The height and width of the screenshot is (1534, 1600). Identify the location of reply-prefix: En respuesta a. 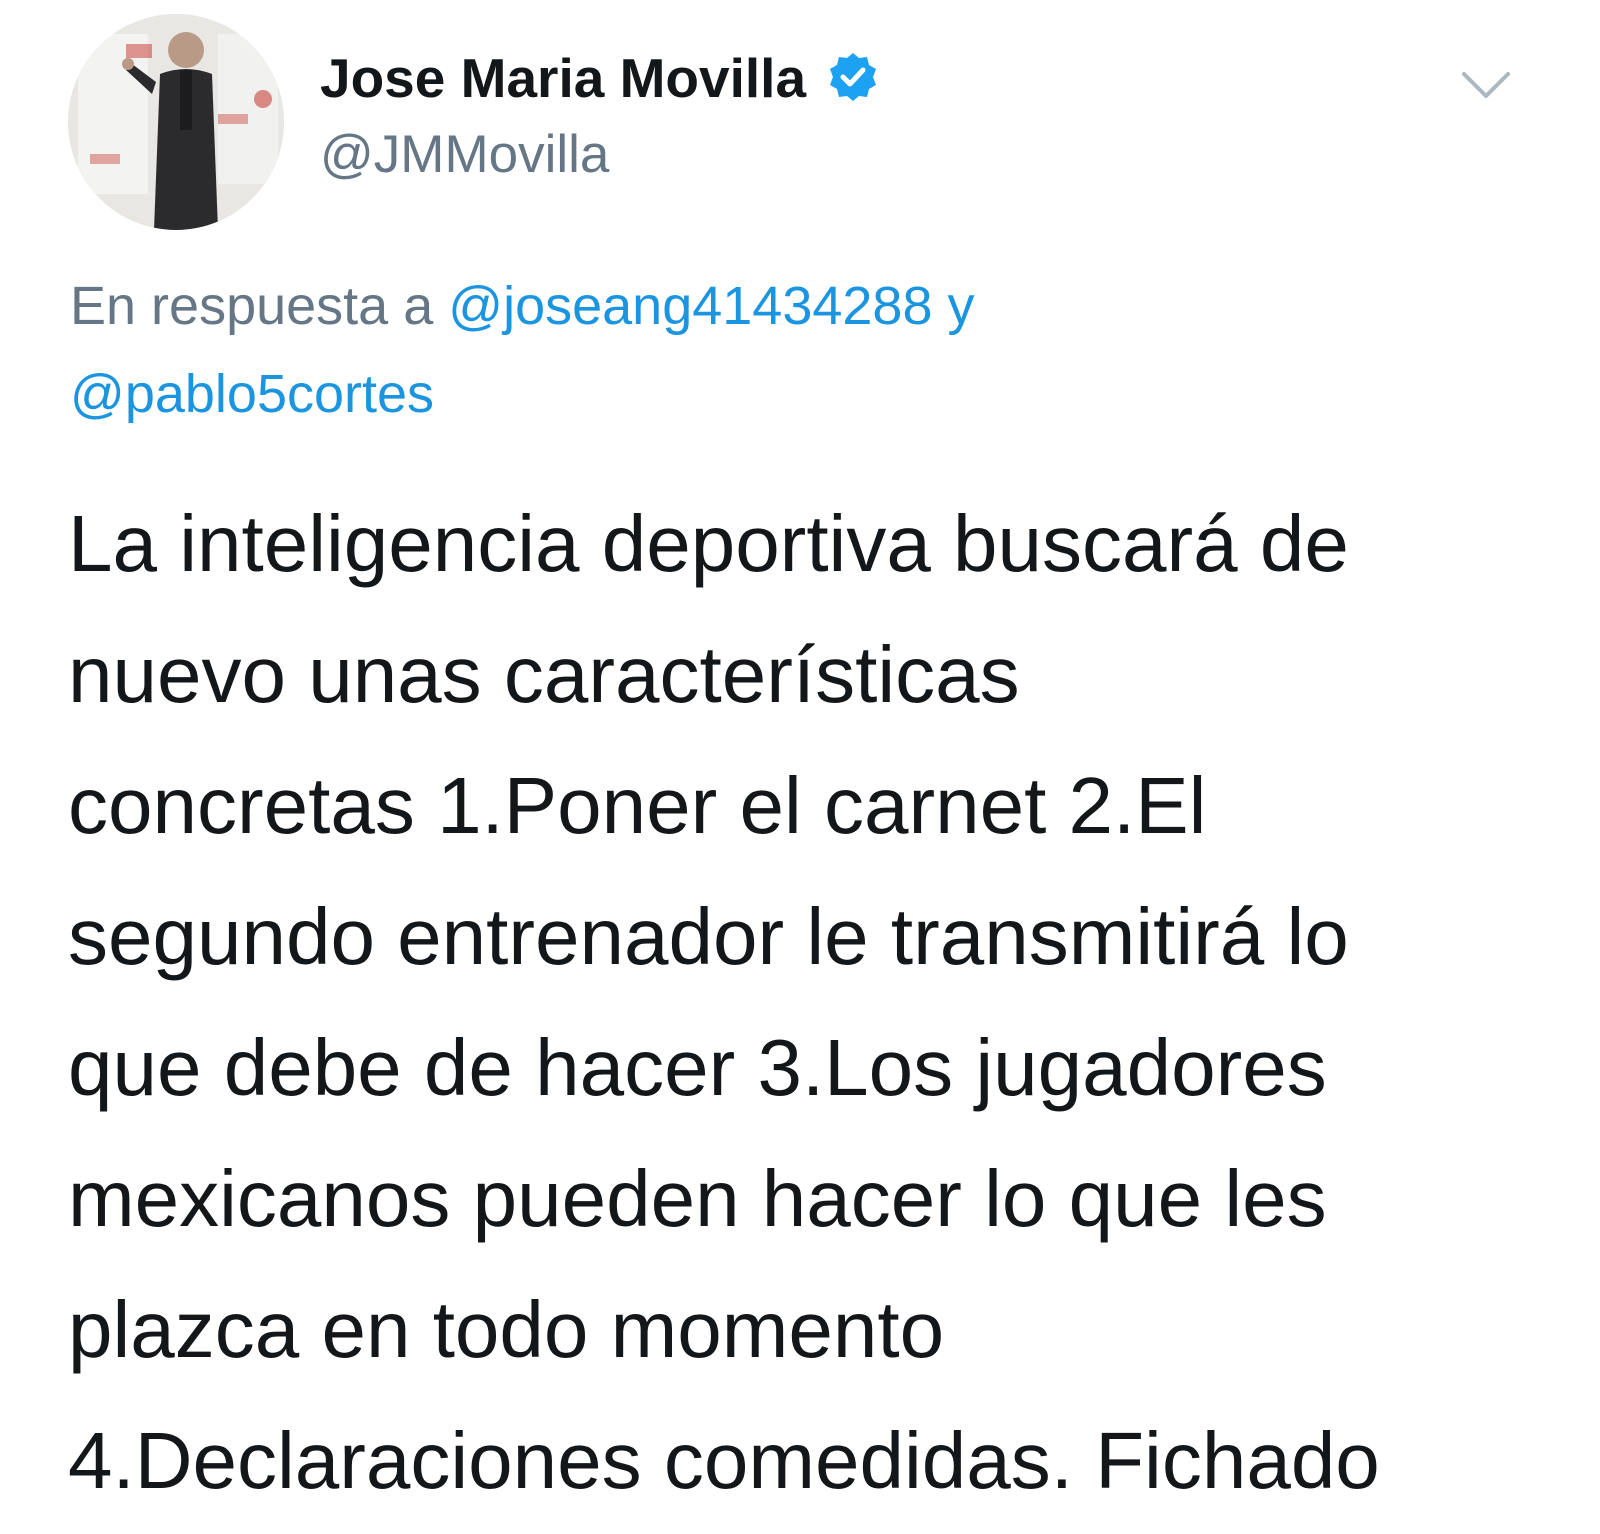
(252, 306).